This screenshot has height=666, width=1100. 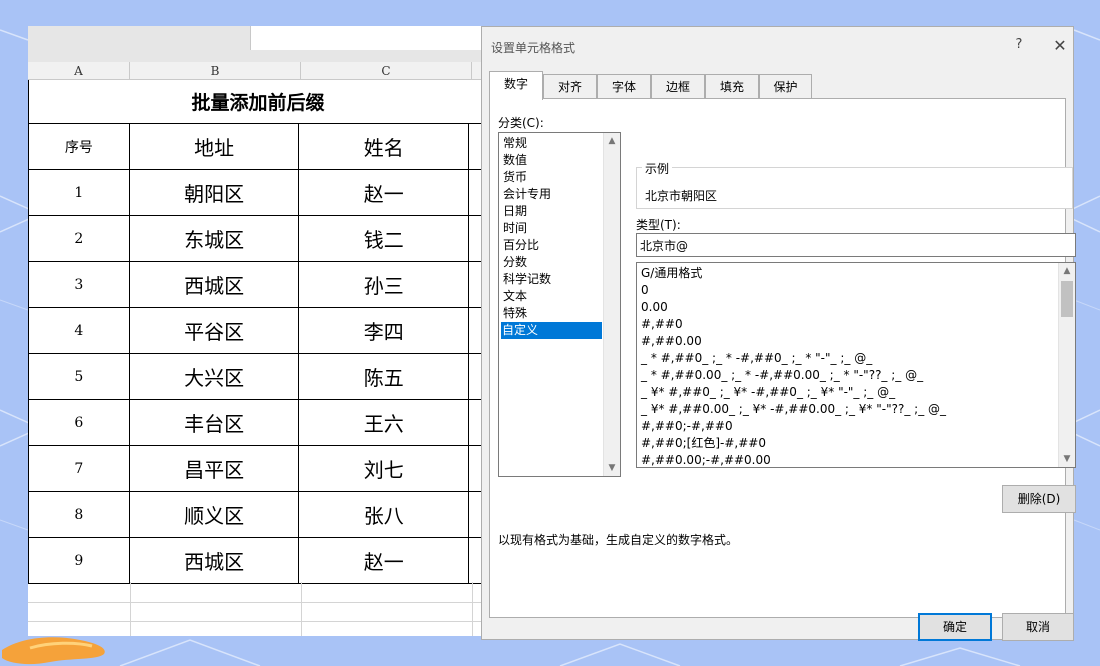 What do you see at coordinates (79, 468) in the screenshot?
I see `cell-seq: 7` at bounding box center [79, 468].